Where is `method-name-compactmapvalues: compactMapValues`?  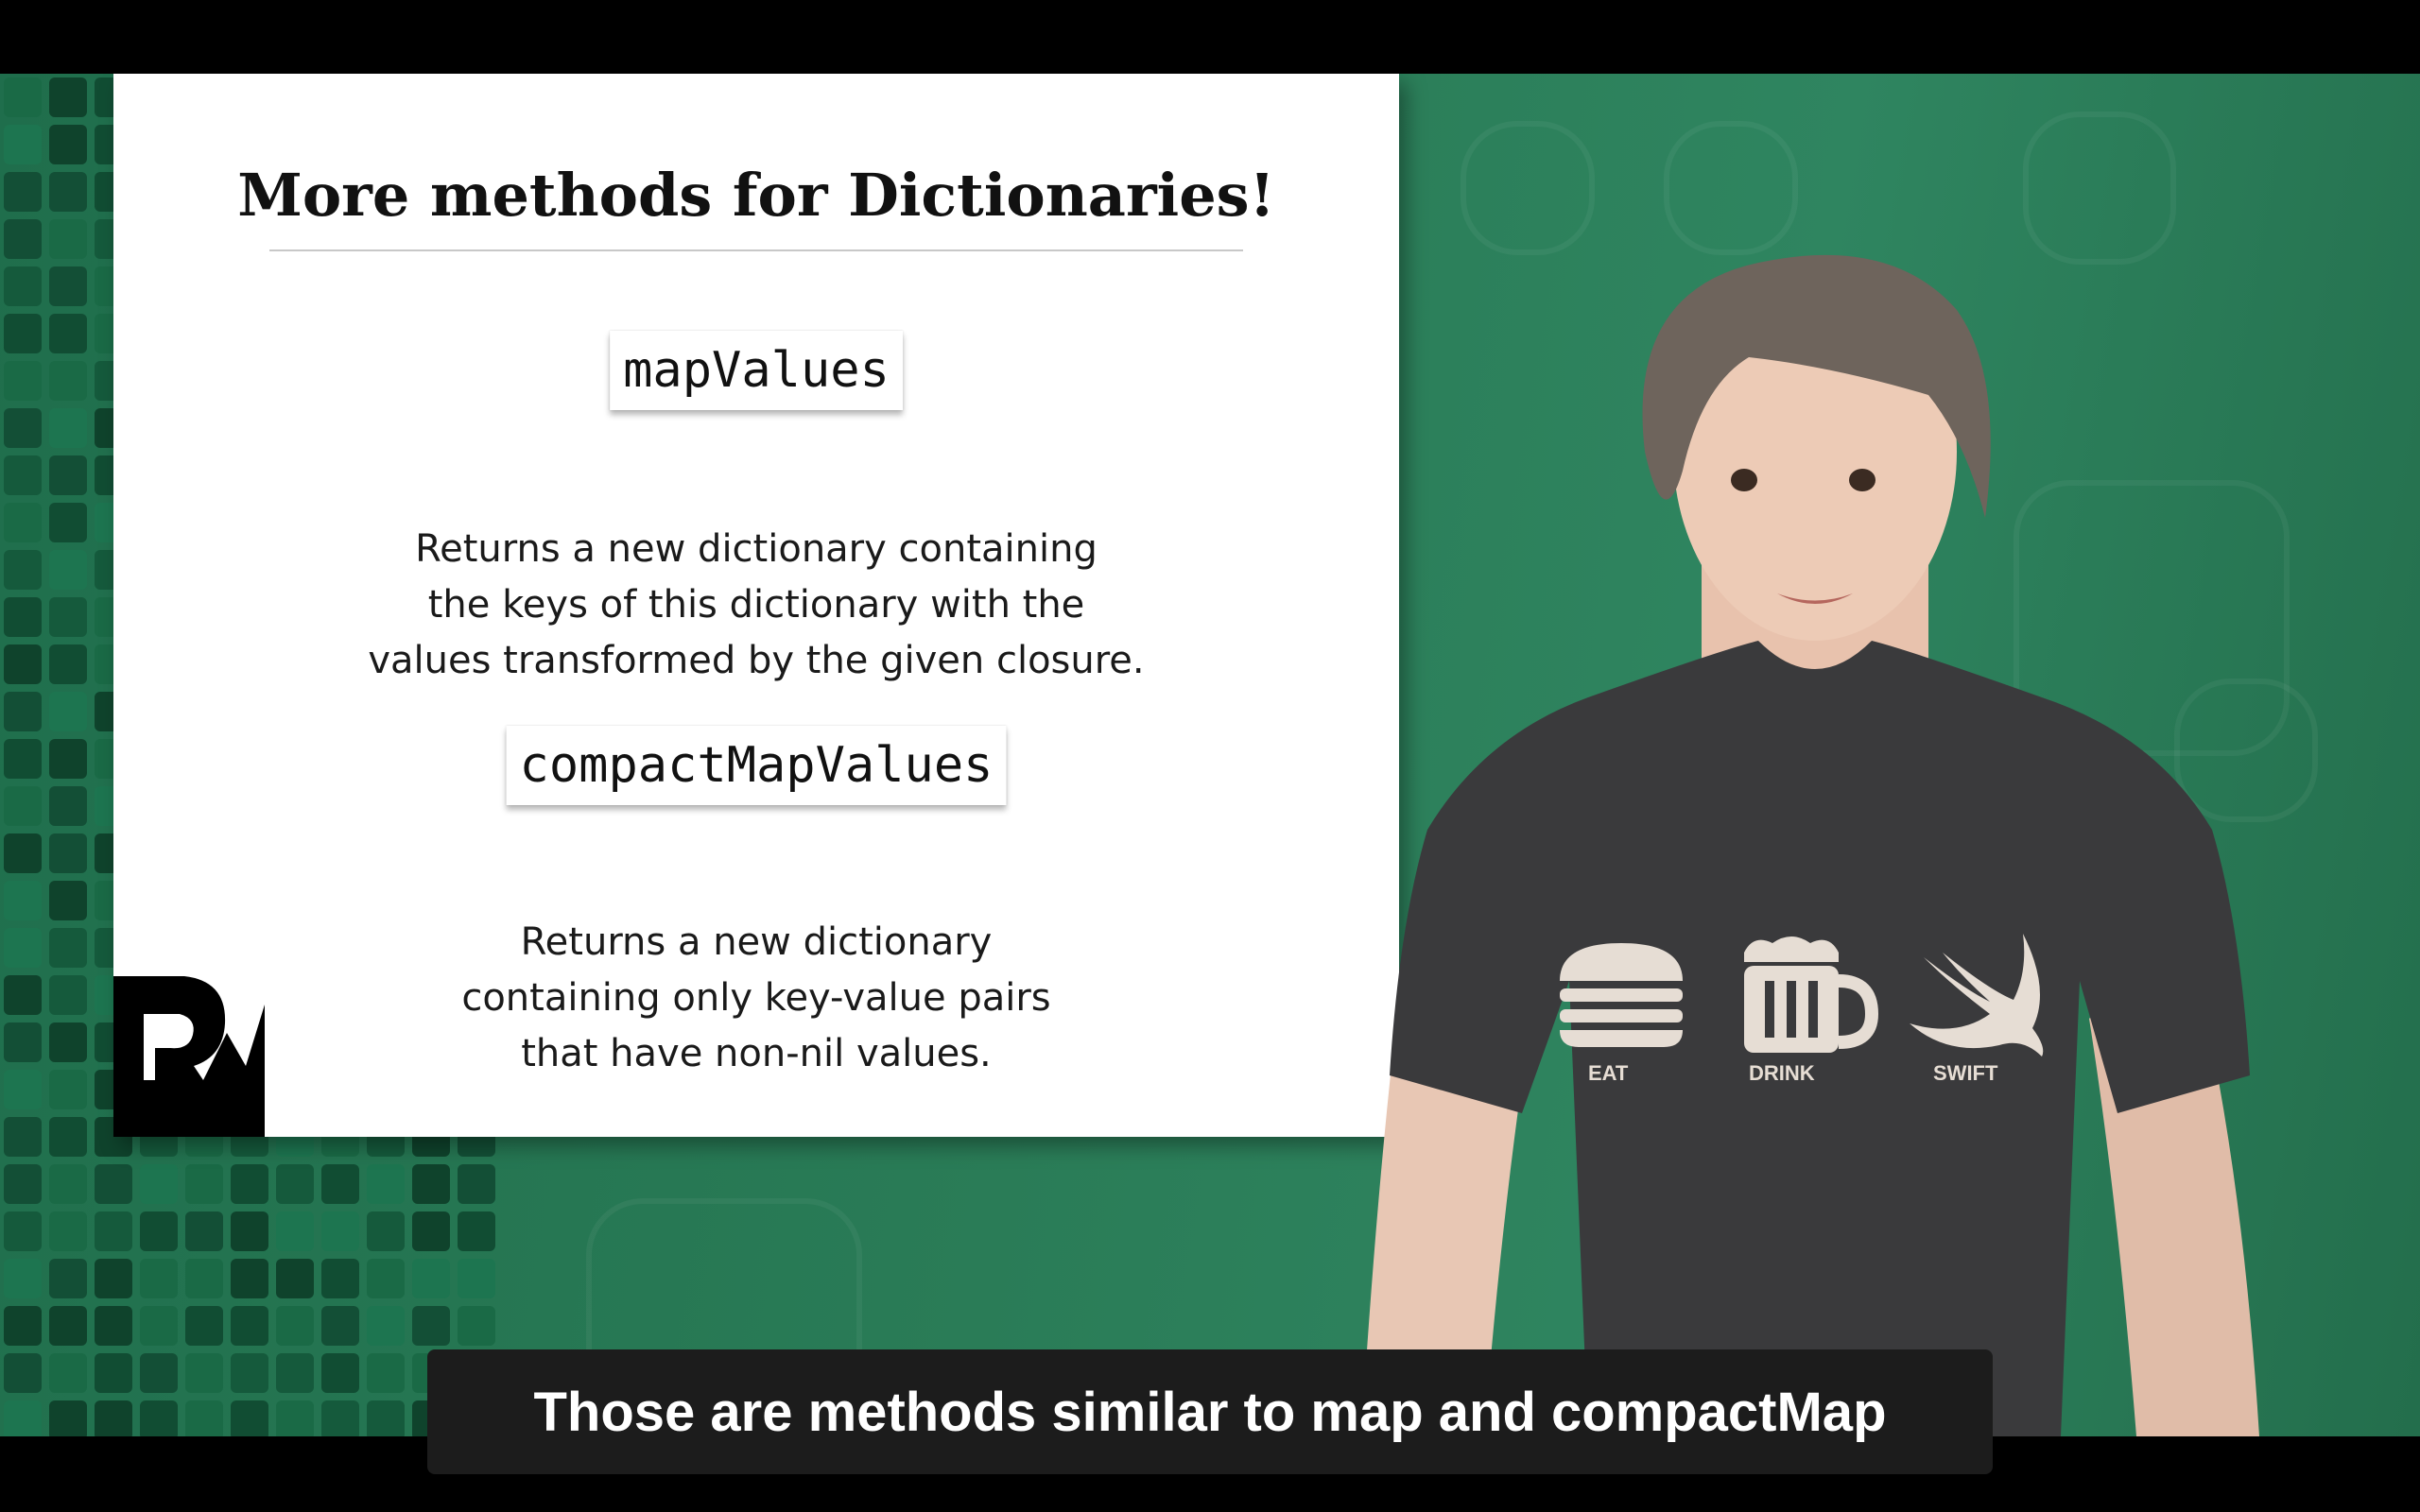
method-name-compactmapvalues: compactMapValues is located at coordinates (756, 765).